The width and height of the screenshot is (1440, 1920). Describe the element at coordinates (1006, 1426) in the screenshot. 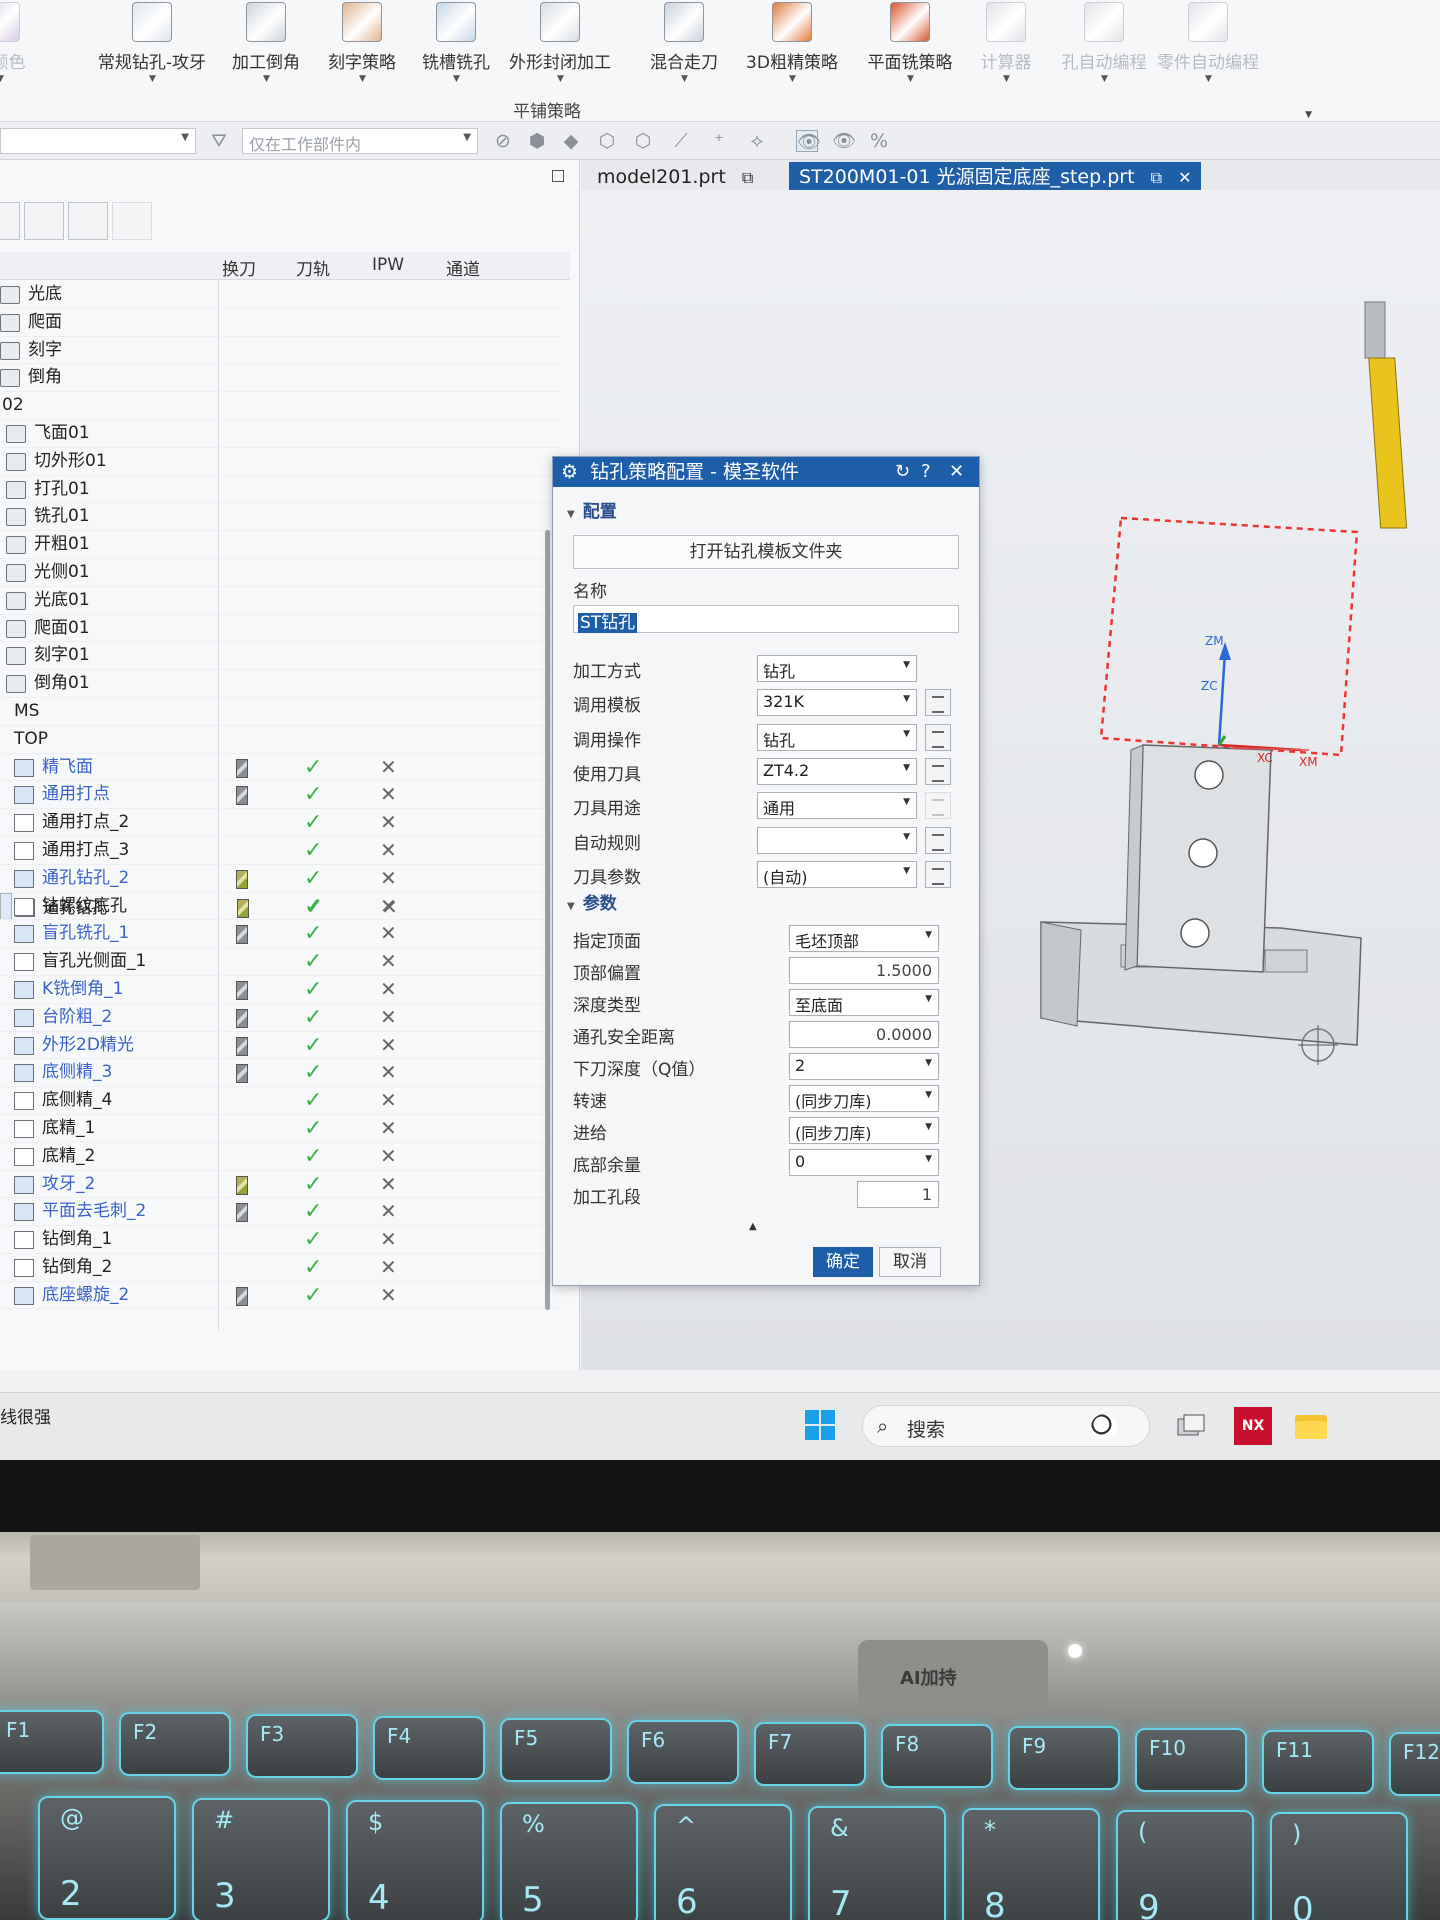

I see `taskbar-search: ⌕ 搜索` at that location.